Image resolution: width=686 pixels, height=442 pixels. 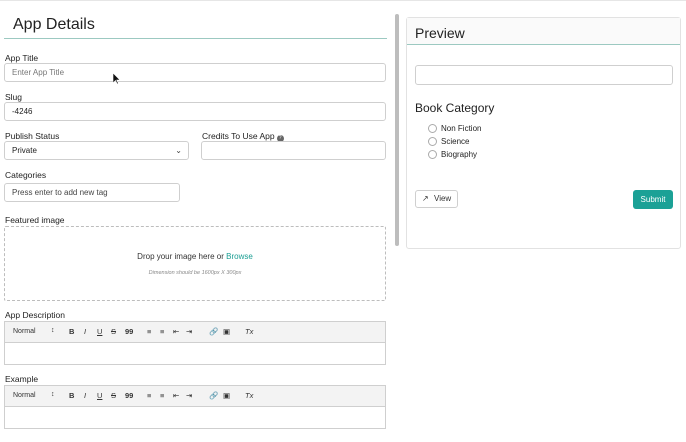 I want to click on publish-status-label: Publish Status, so click(x=32, y=136).